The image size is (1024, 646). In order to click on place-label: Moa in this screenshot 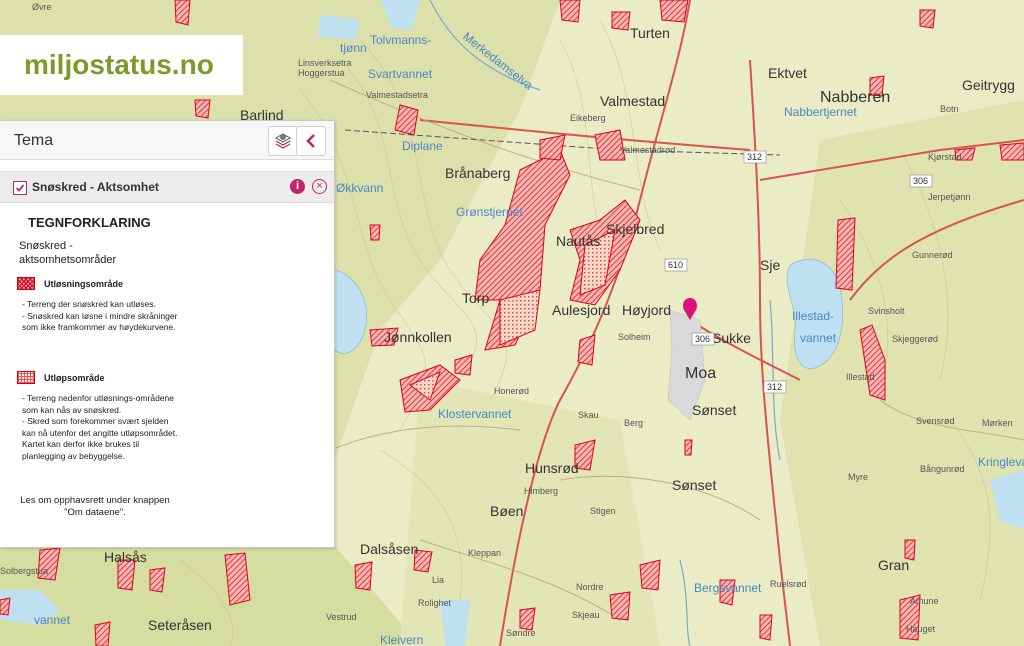, I will do `click(700, 373)`.